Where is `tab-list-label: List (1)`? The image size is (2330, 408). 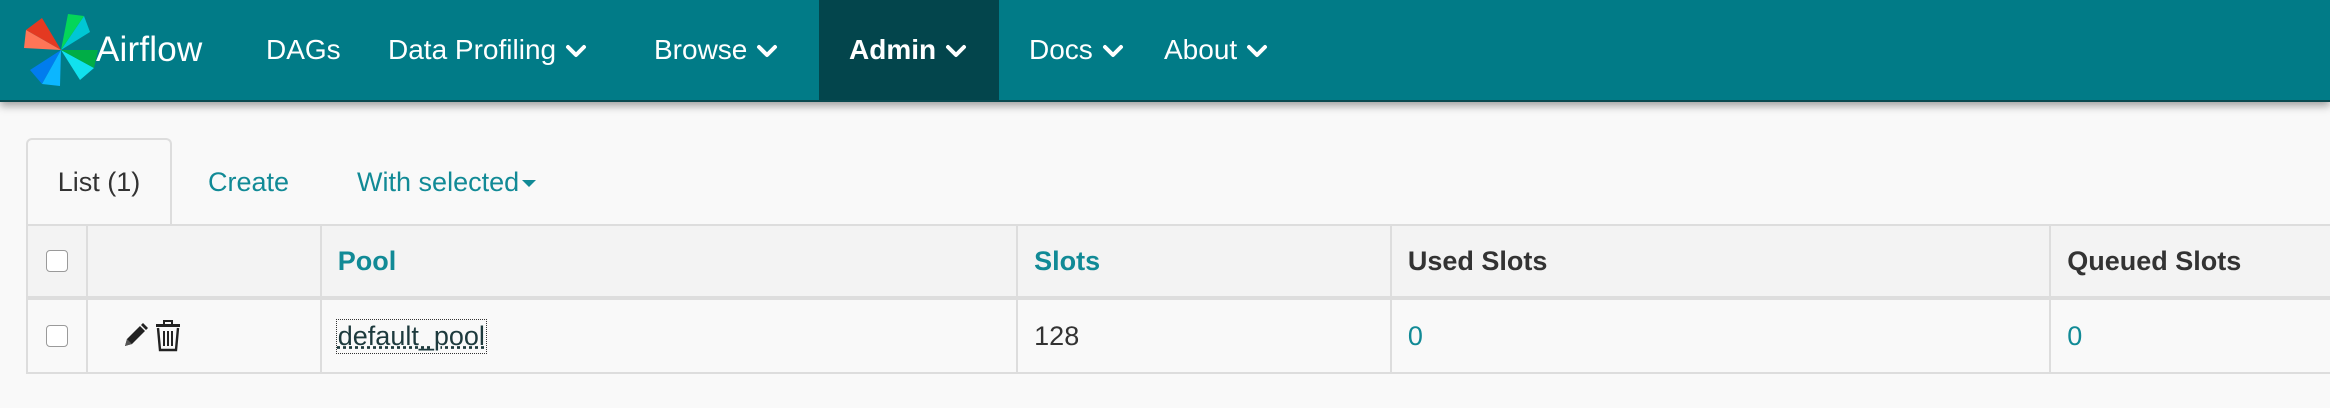
tab-list-label: List (1) is located at coordinates (99, 182).